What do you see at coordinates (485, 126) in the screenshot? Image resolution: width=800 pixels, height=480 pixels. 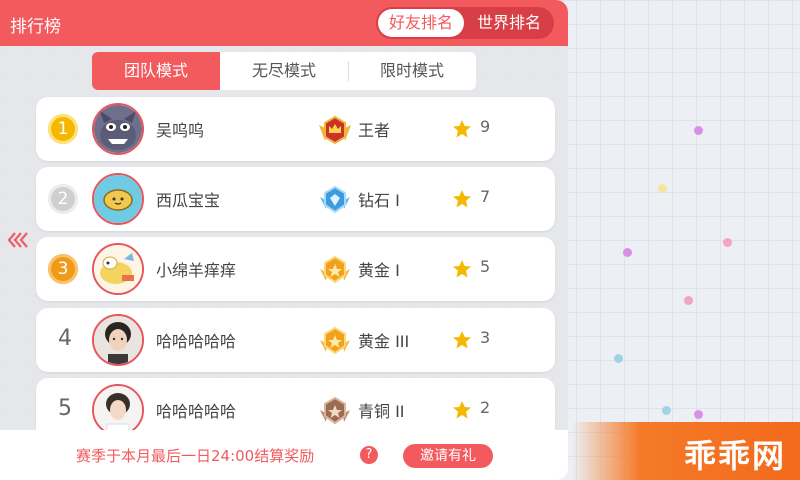 I see `player-score: 9` at bounding box center [485, 126].